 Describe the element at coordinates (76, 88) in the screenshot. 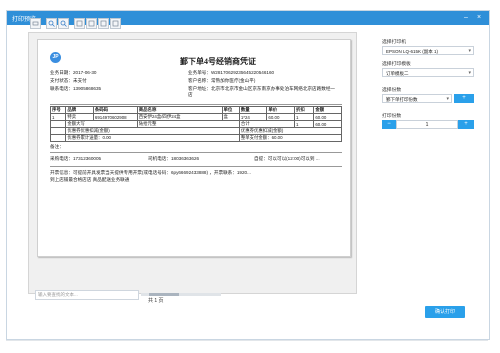

I see `info-phone: 联系电话：13905868635` at that location.